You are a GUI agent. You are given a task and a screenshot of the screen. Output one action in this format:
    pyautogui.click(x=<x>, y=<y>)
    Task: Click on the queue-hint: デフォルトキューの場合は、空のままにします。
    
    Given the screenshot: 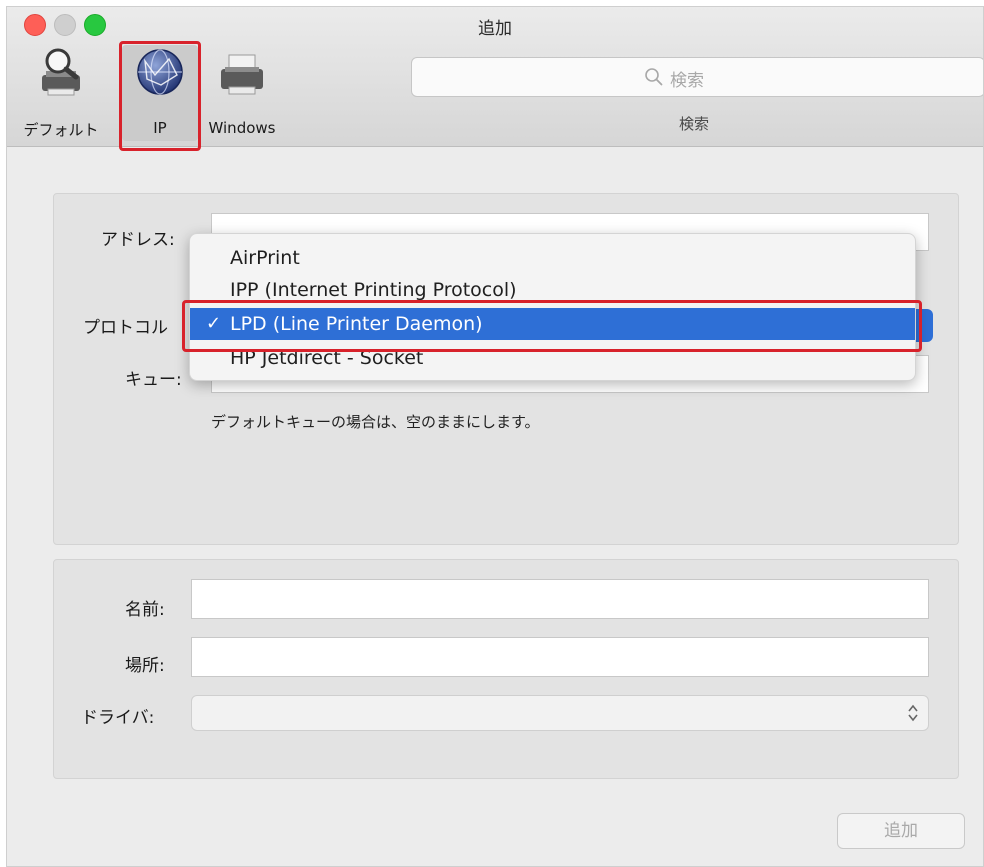 What is the action you would take?
    pyautogui.click(x=375, y=422)
    